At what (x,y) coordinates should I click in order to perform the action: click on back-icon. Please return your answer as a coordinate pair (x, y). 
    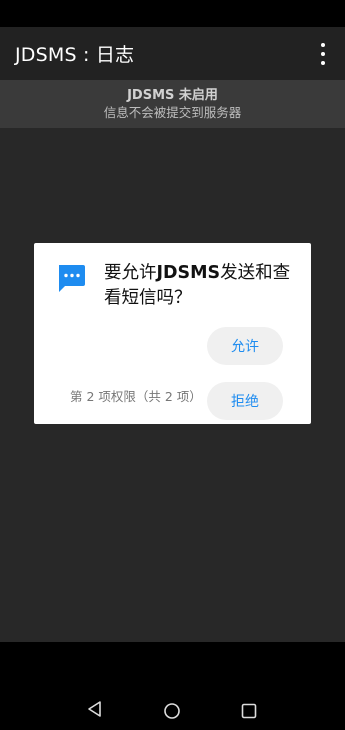
    Looking at the image, I should click on (95, 709).